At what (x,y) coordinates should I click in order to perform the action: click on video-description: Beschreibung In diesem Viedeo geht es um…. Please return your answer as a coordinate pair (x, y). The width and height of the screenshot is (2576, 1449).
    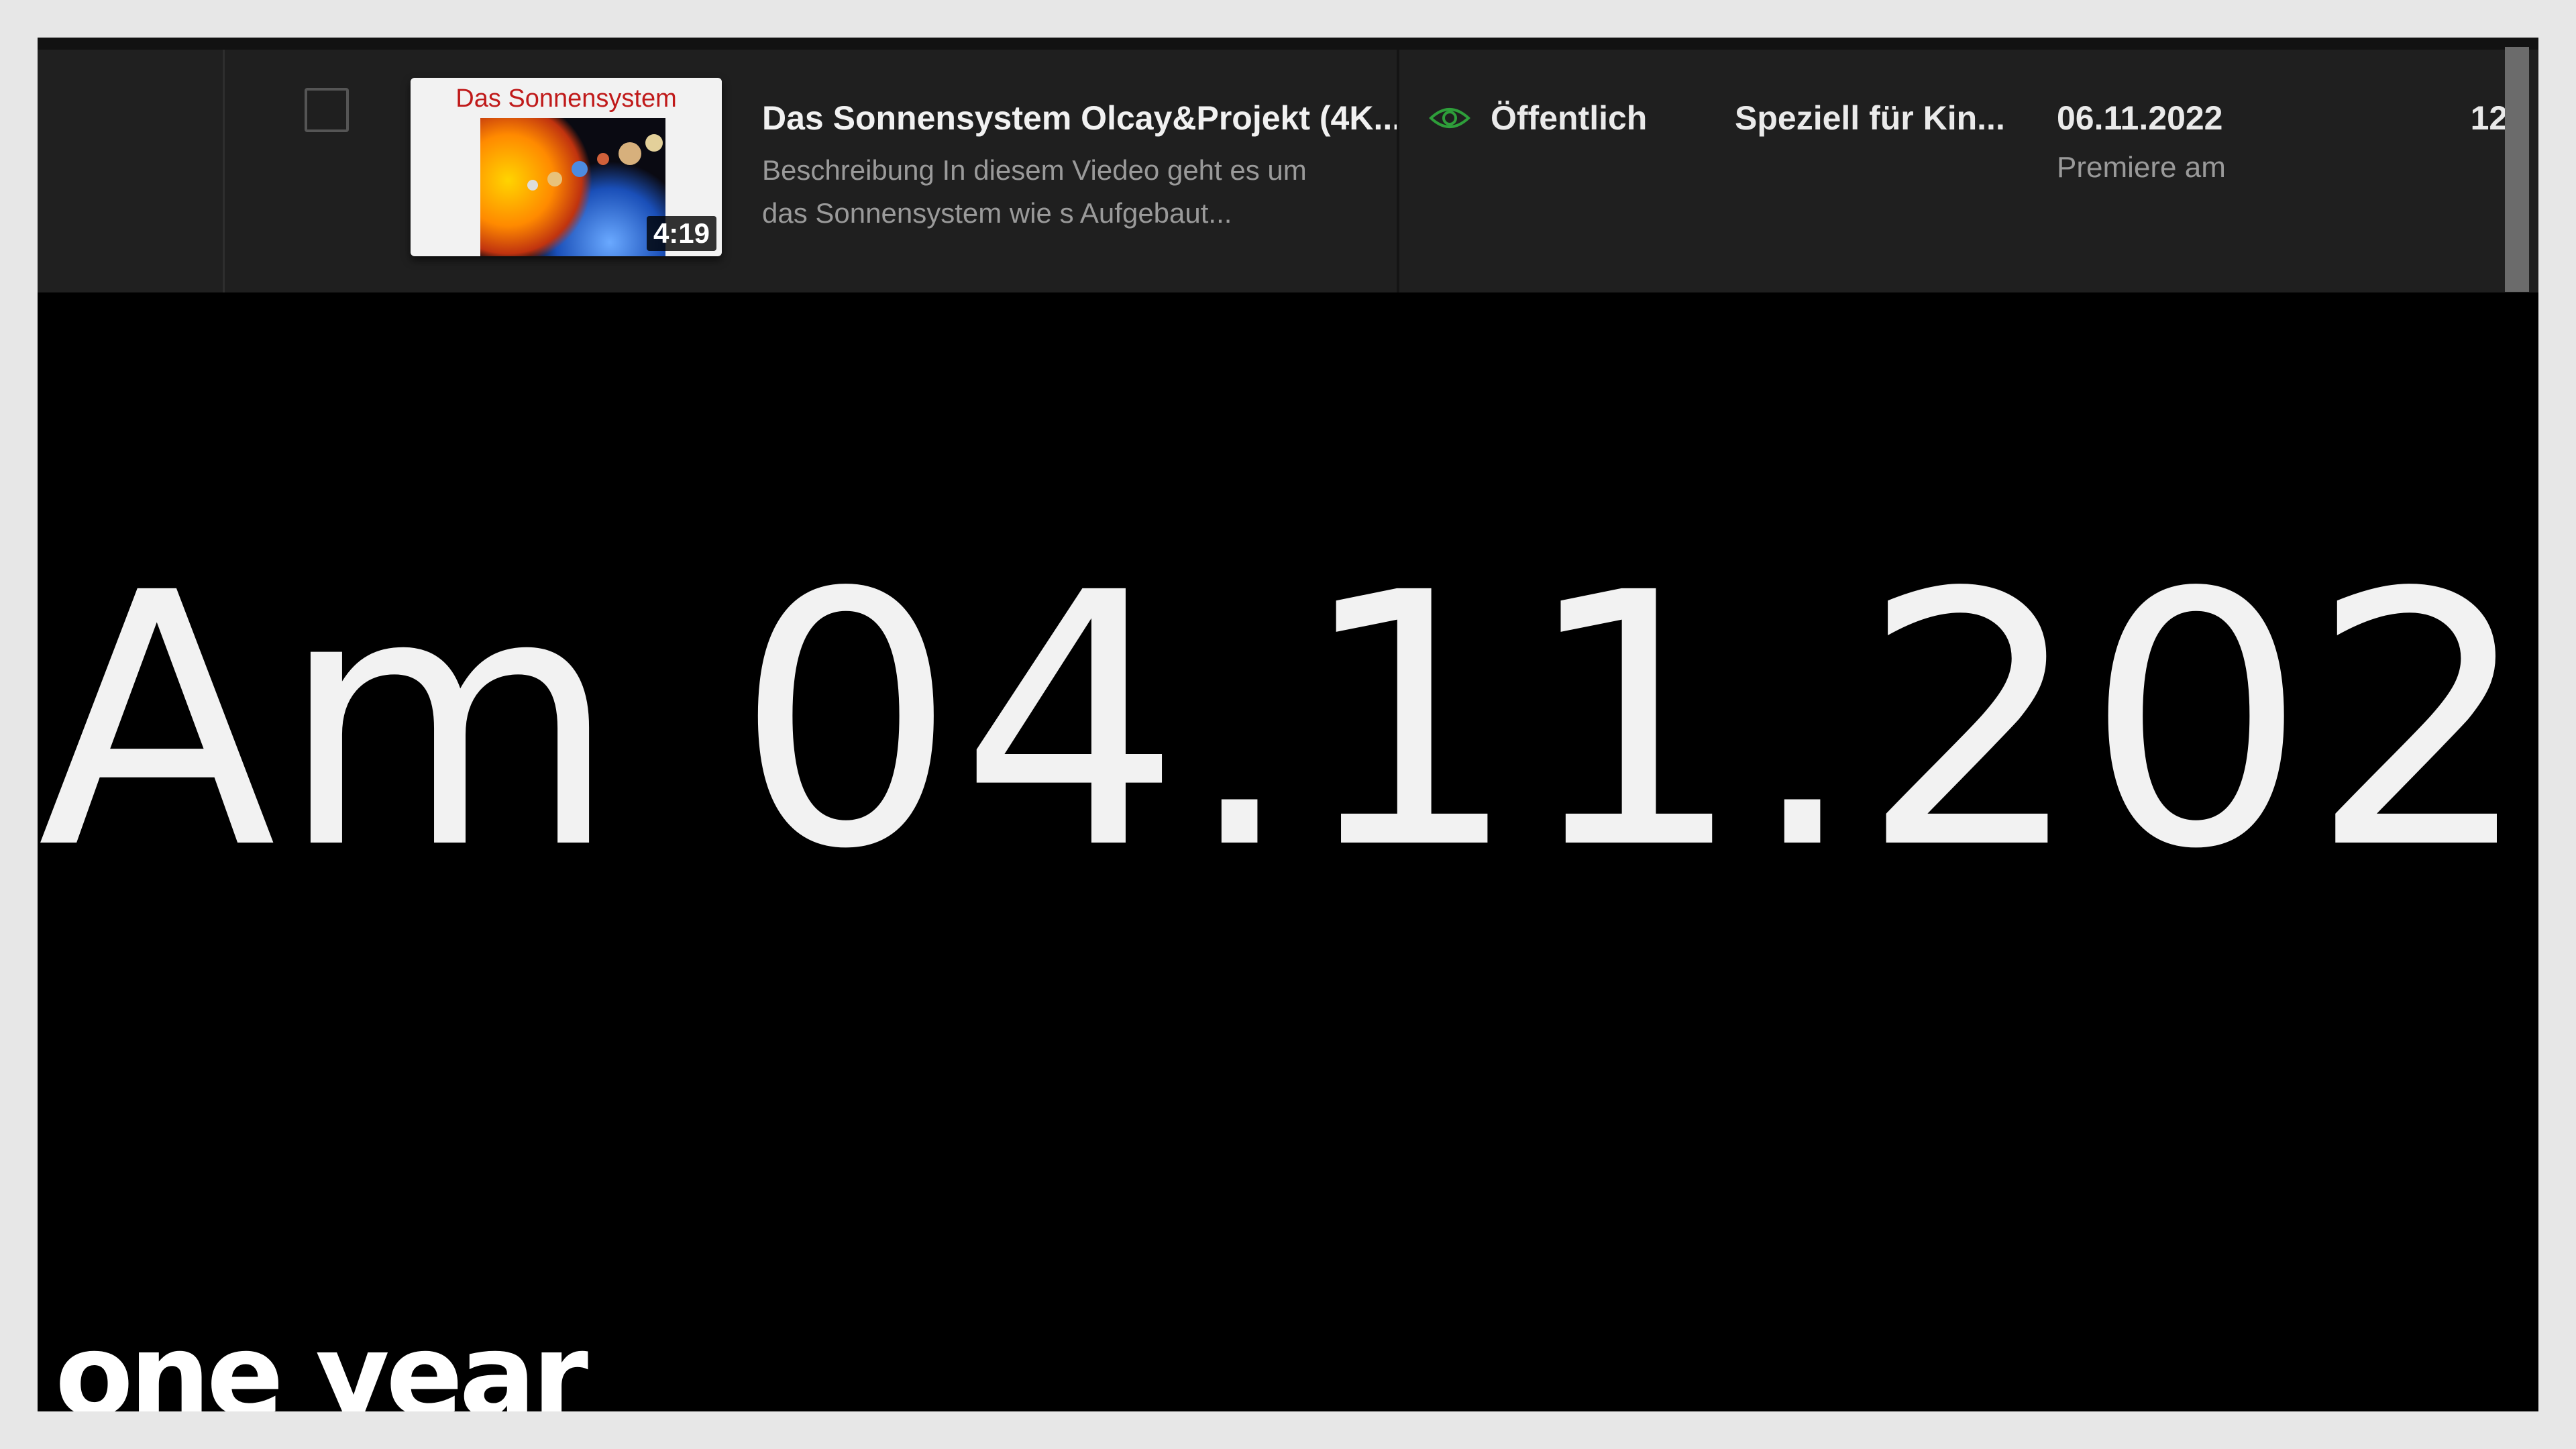
    Looking at the image, I should click on (1034, 191).